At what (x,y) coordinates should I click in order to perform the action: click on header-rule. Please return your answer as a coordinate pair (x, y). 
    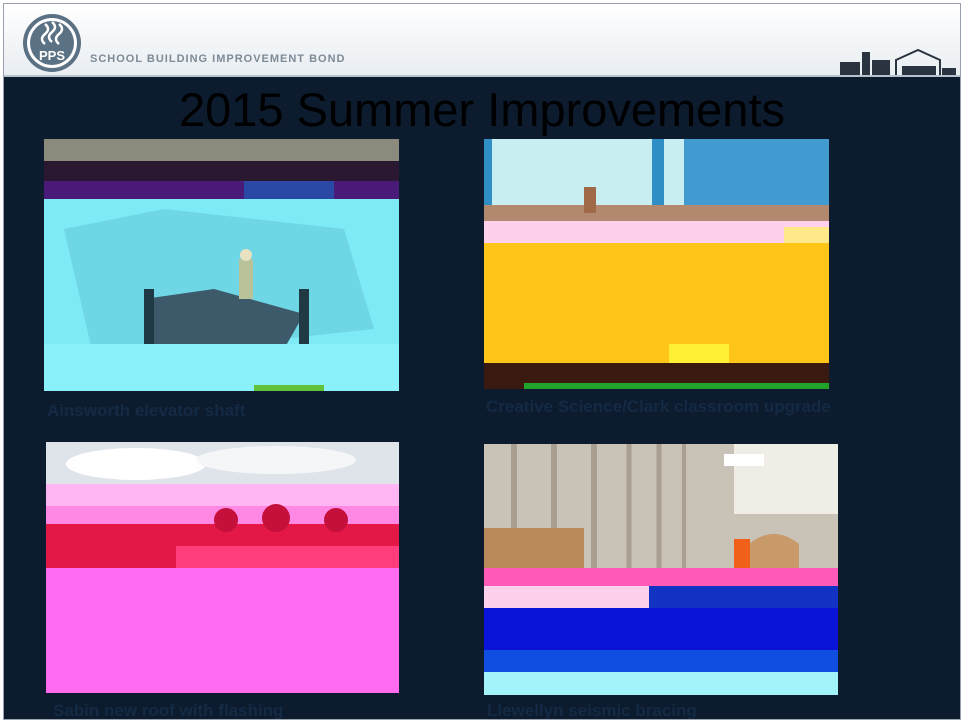
    Looking at the image, I should click on (482, 76).